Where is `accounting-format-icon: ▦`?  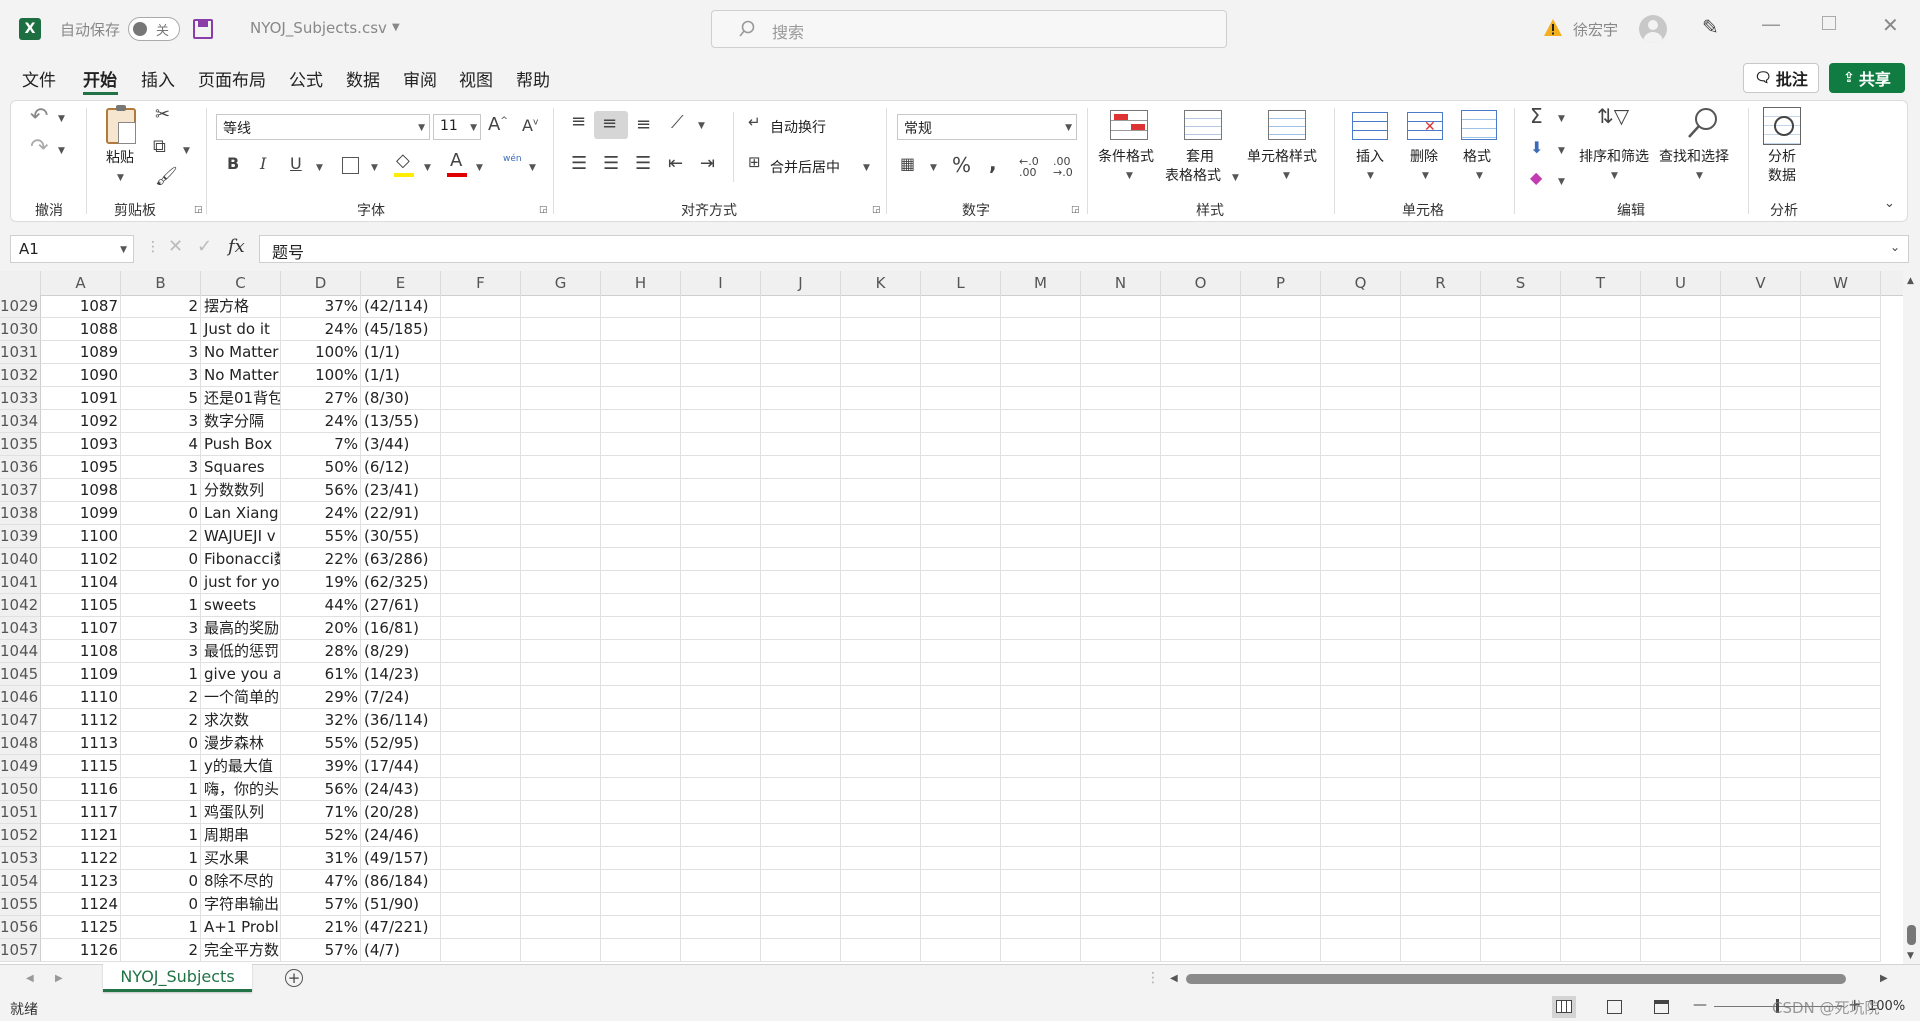 accounting-format-icon: ▦ is located at coordinates (907, 164).